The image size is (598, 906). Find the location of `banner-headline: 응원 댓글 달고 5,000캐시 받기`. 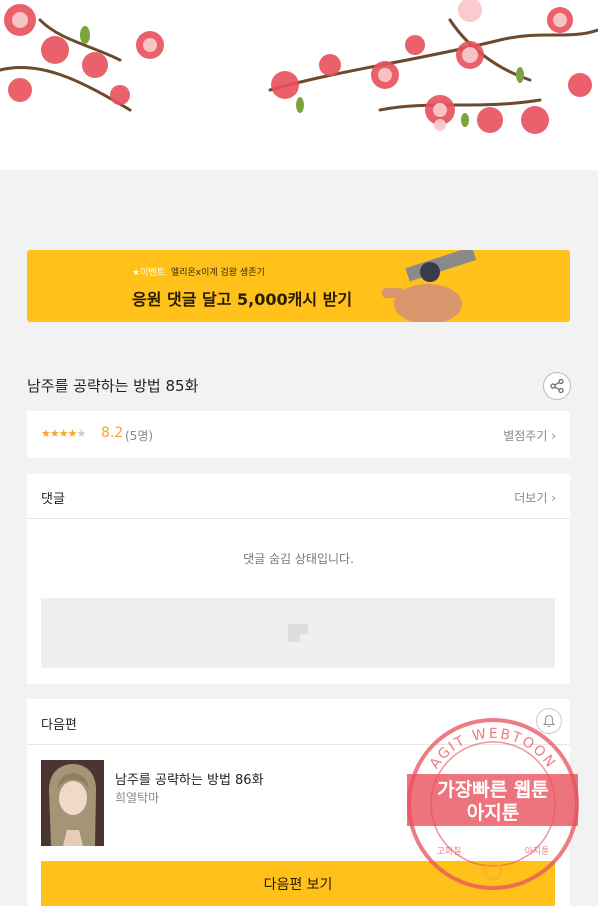

banner-headline: 응원 댓글 달고 5,000캐시 받기 is located at coordinates (242, 299).